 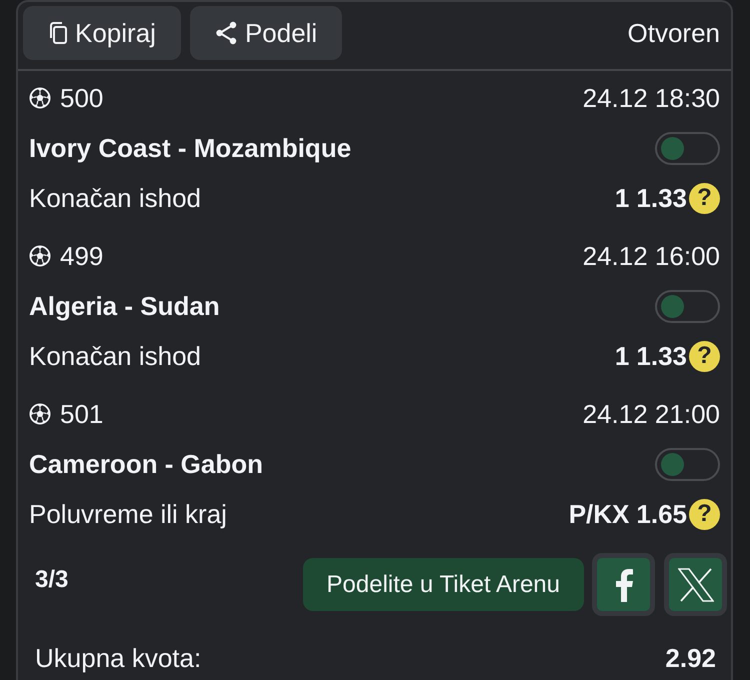 I want to click on market-name: Poluvreme ili kraj, so click(x=128, y=514).